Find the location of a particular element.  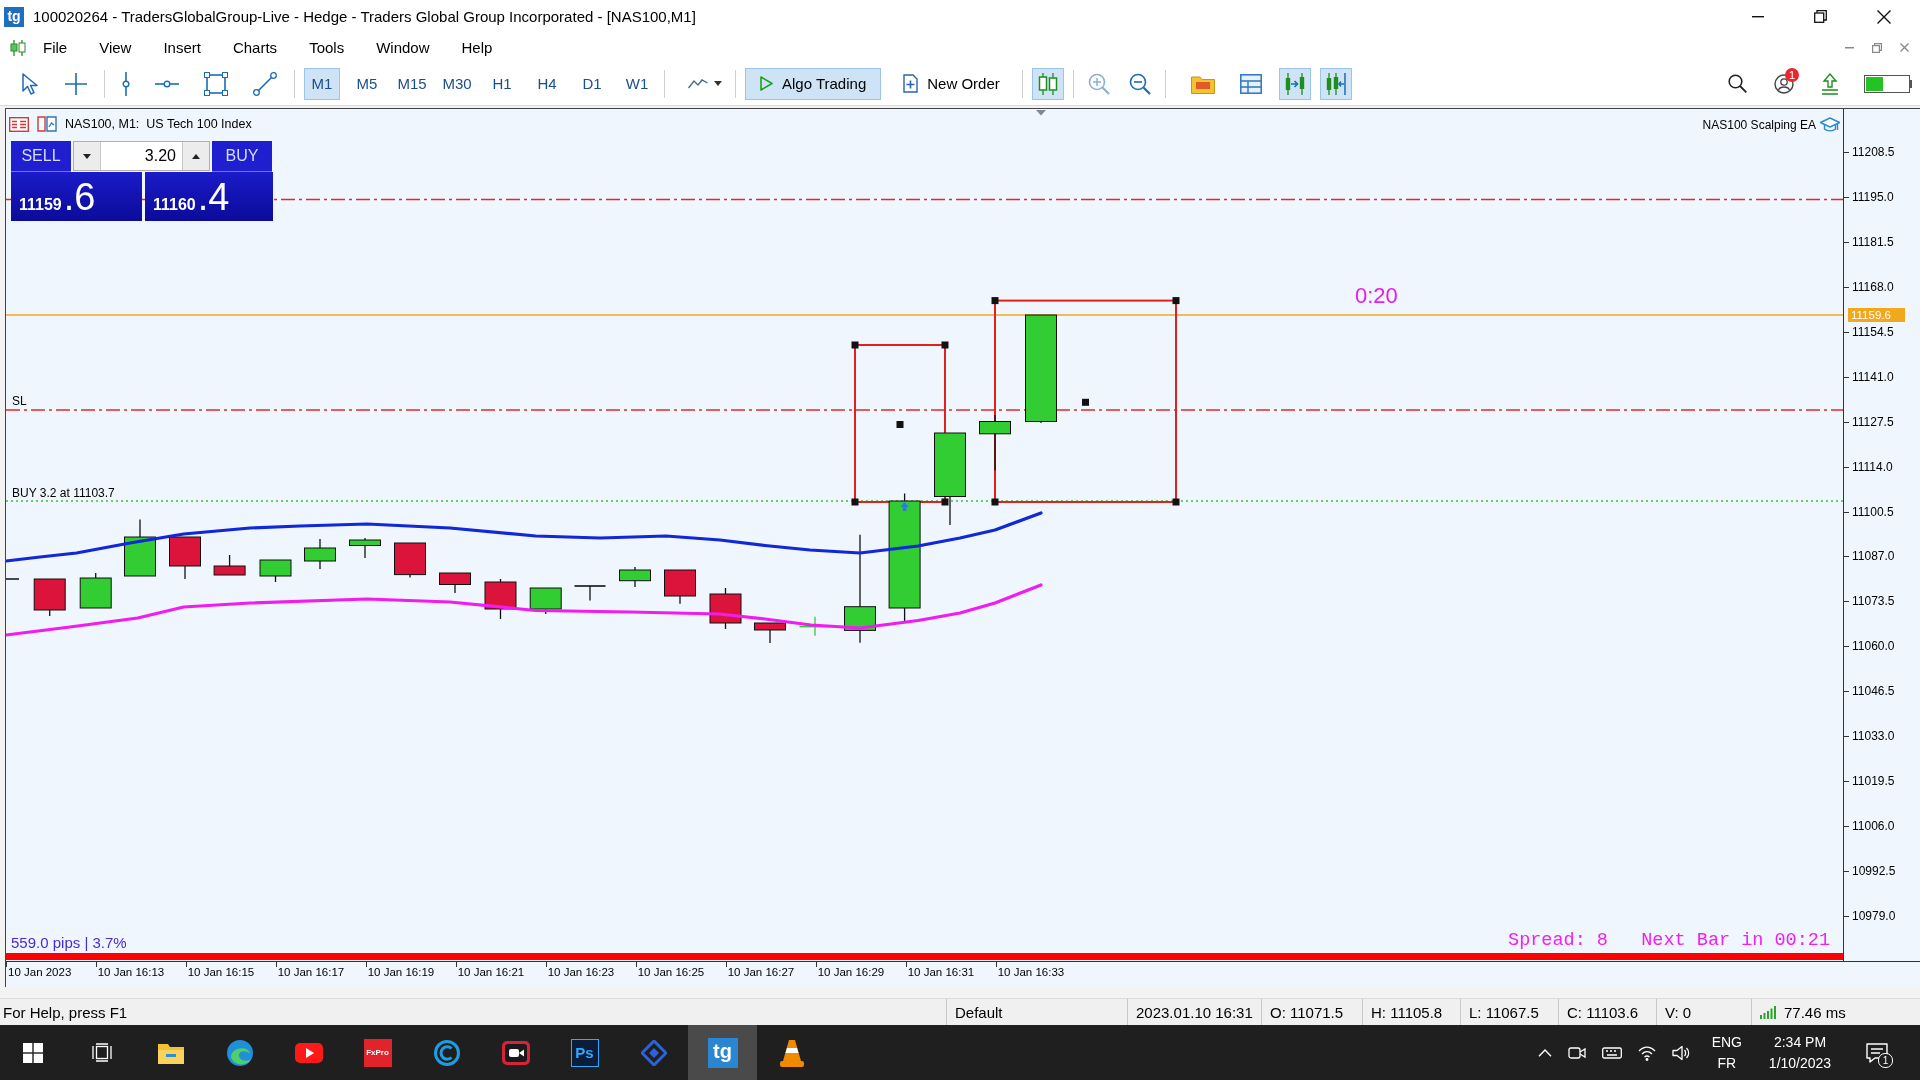

candlesticks-button is located at coordinates (1047, 83).